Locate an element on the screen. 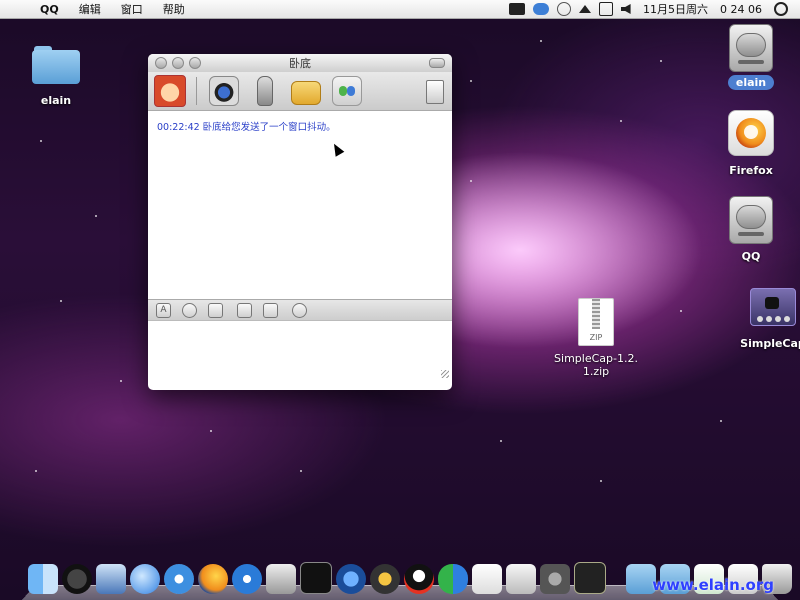 The width and height of the screenshot is (800, 600). send-file-icon is located at coordinates (306, 93).